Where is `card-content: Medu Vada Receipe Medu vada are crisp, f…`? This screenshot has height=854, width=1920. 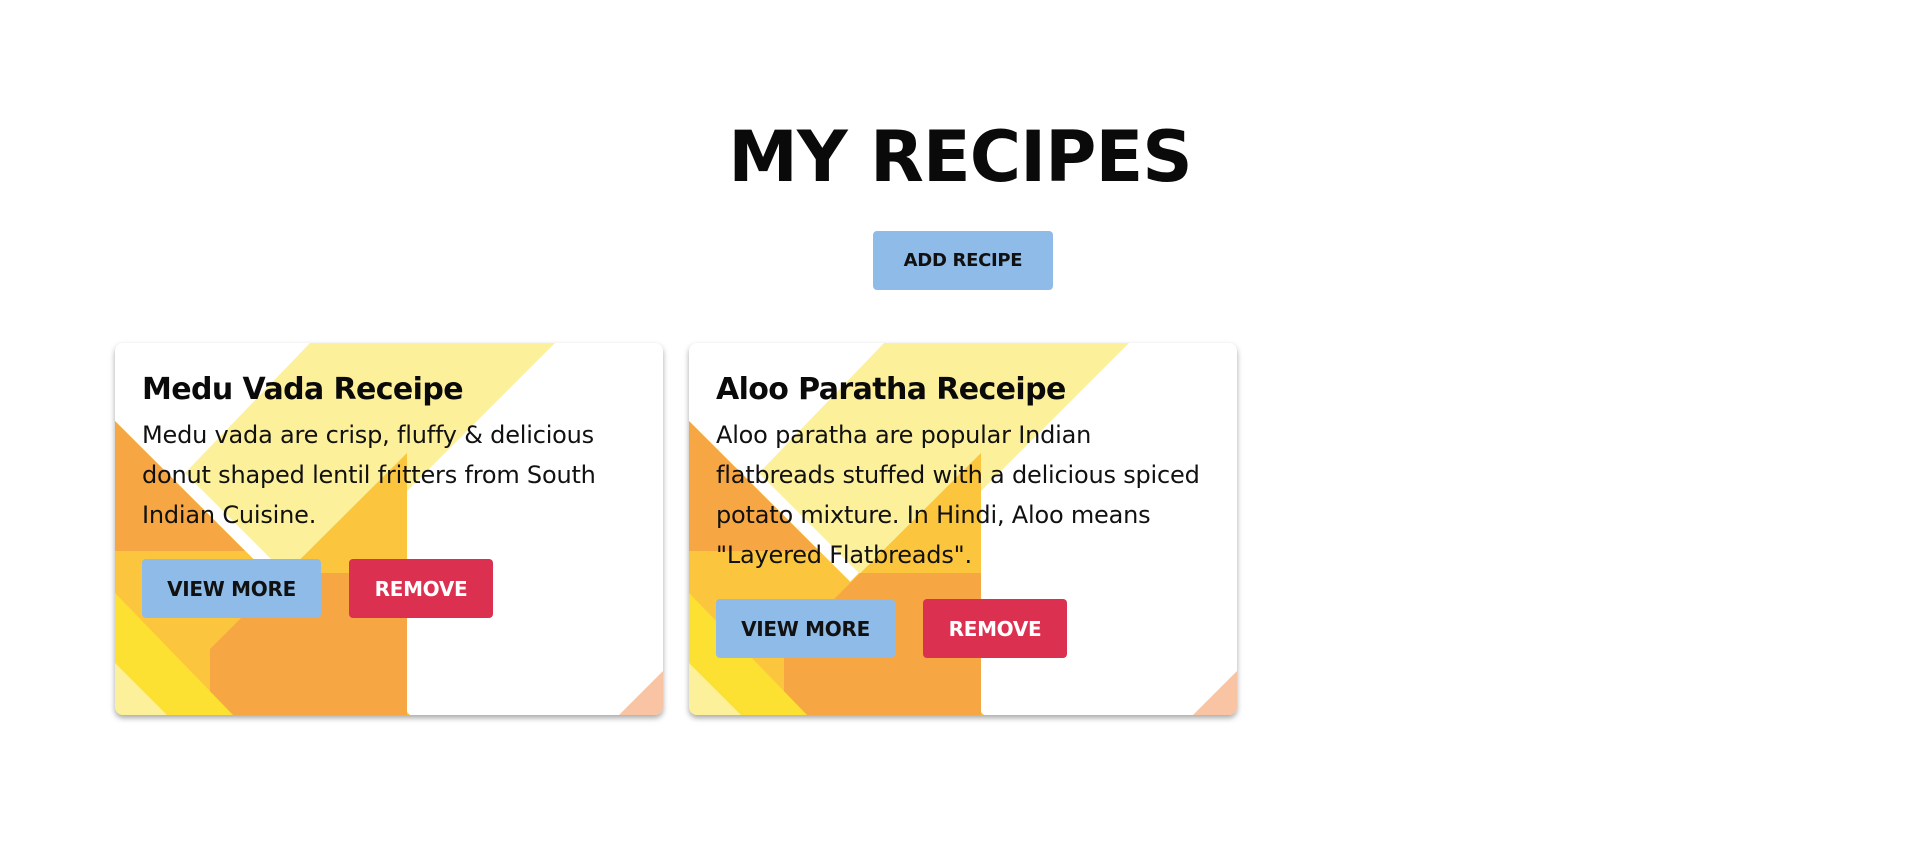 card-content: Medu Vada Receipe Medu vada are crisp, f… is located at coordinates (387, 494).